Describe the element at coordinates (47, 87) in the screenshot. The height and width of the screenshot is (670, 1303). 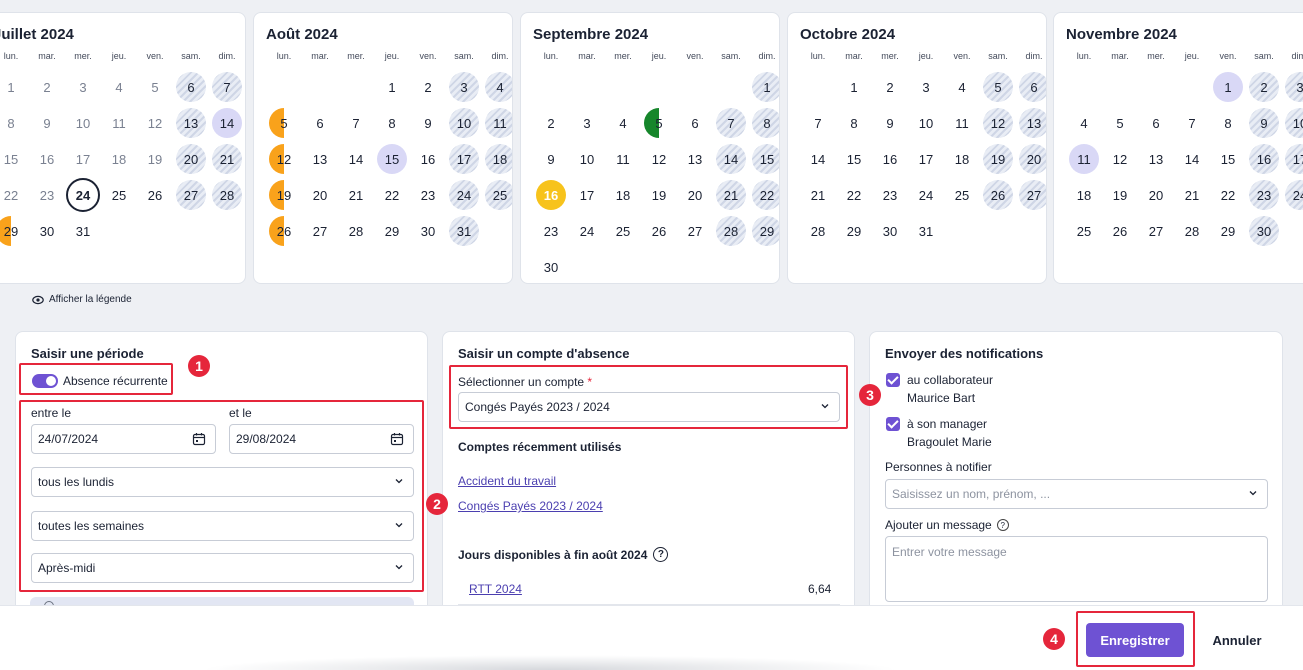
I see `calendar-day: 2` at that location.